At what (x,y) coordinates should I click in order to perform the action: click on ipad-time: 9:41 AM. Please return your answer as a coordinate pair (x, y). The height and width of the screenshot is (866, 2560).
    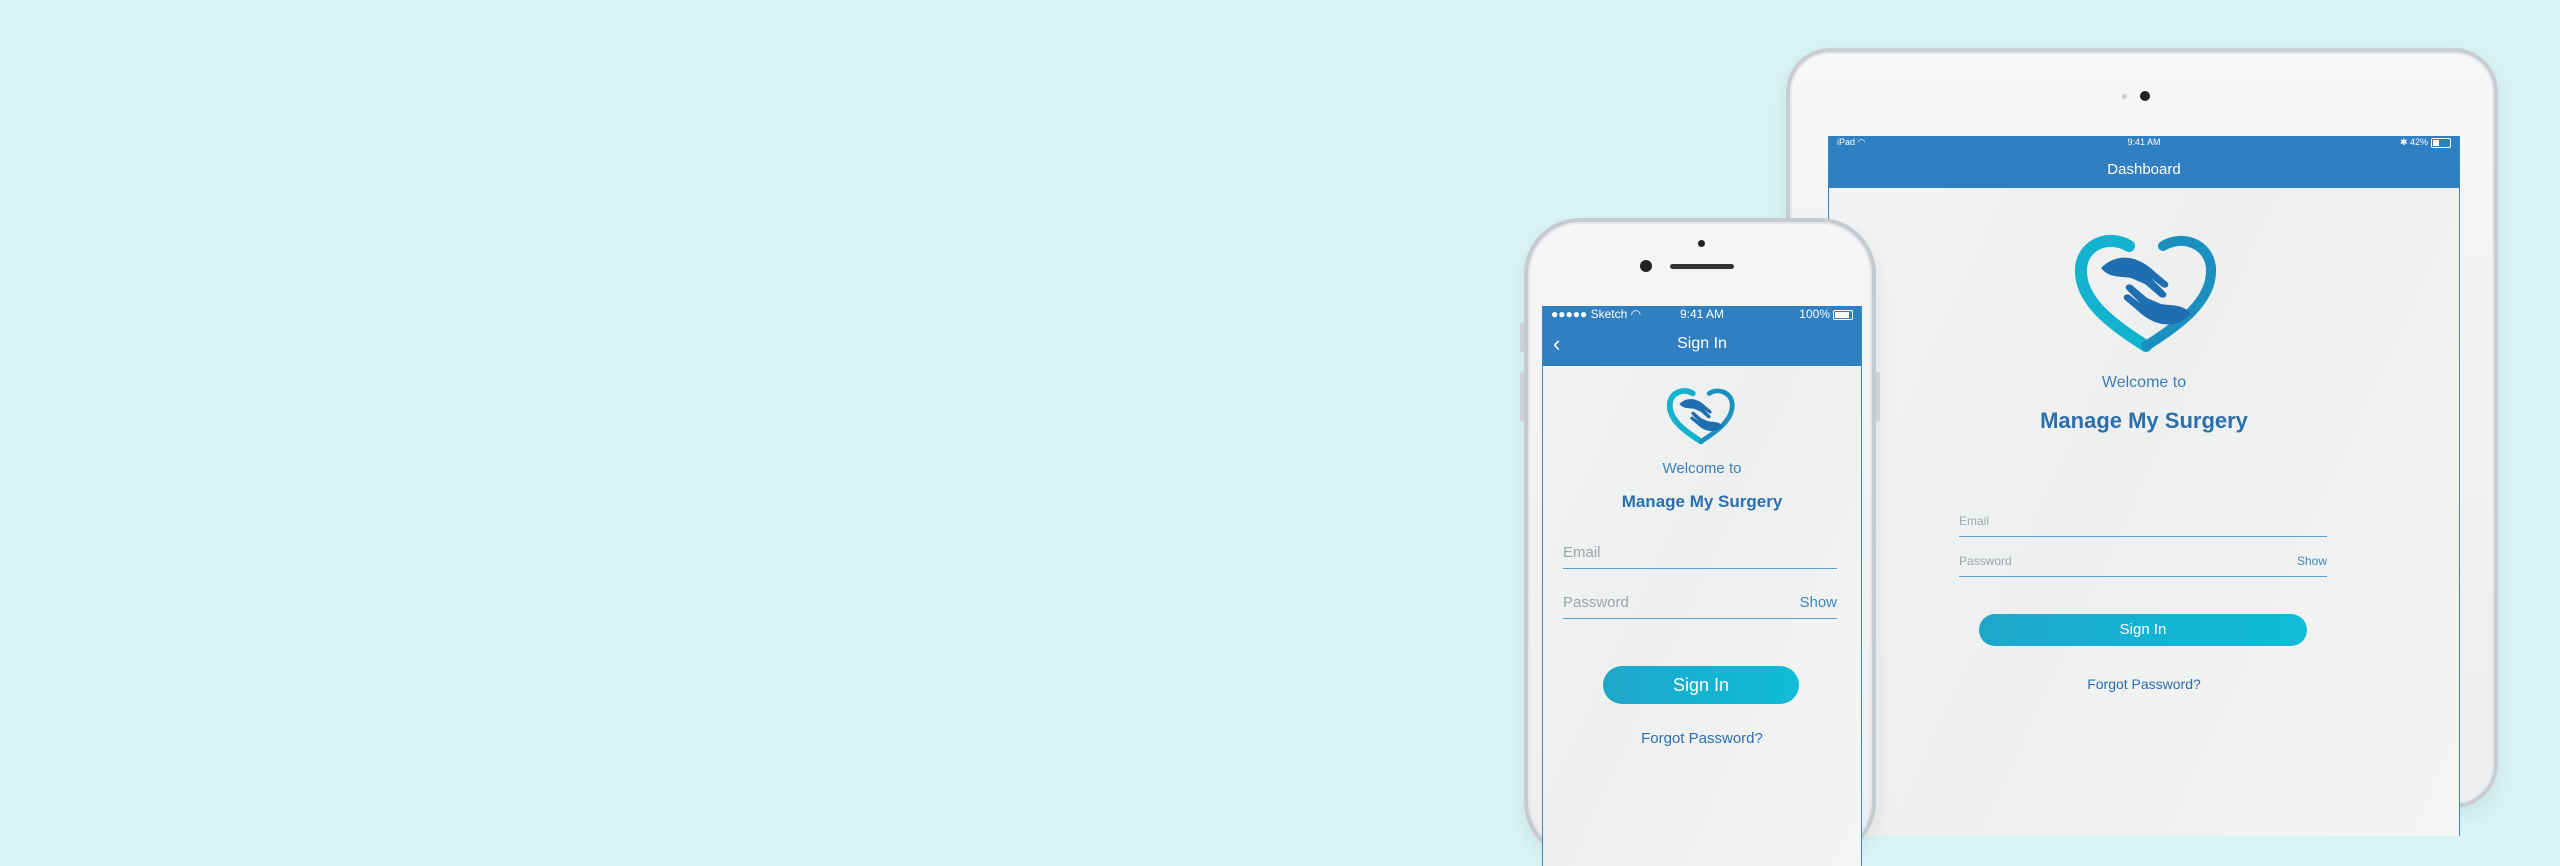
    Looking at the image, I should click on (2144, 142).